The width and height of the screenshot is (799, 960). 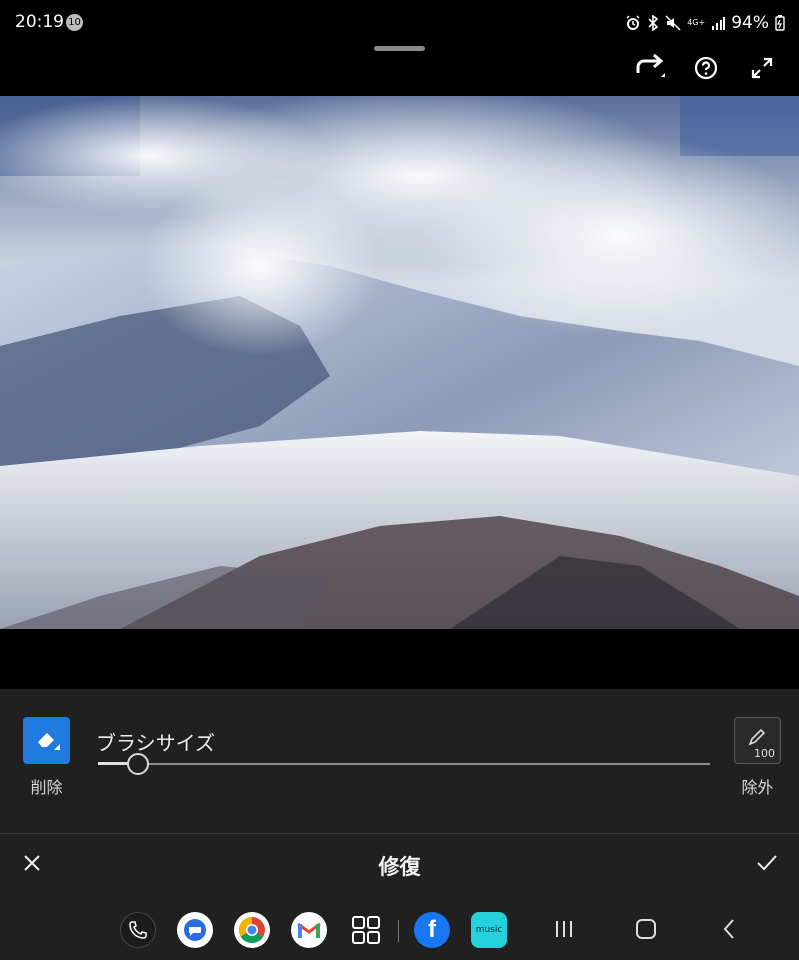 I want to click on battery-text: 94%, so click(x=750, y=23).